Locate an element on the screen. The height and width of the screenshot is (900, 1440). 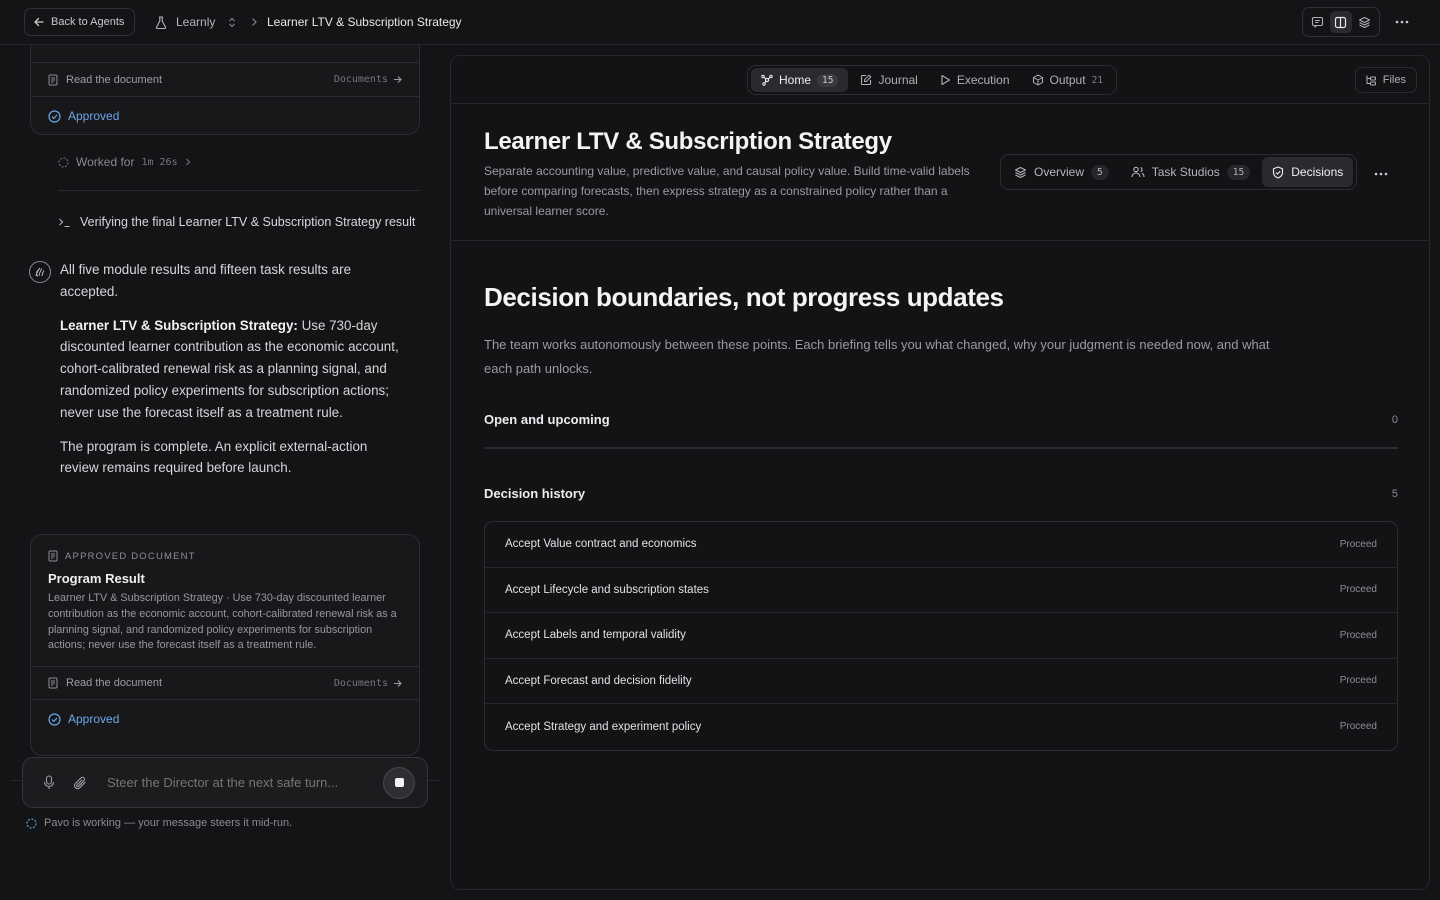
doc-kicker-label: APPROVED DOCUMENT is located at coordinates (130, 556).